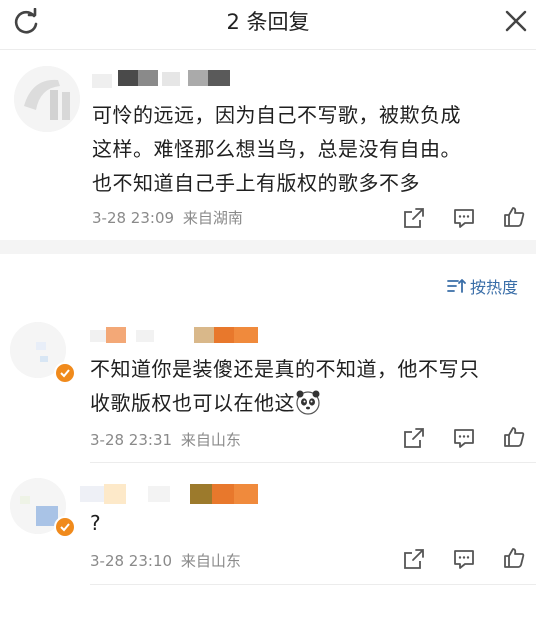 The width and height of the screenshot is (536, 632). What do you see at coordinates (276, 149) in the screenshot?
I see `comment-line: 这样。难怪那么想当鸟，总是没有自由。` at bounding box center [276, 149].